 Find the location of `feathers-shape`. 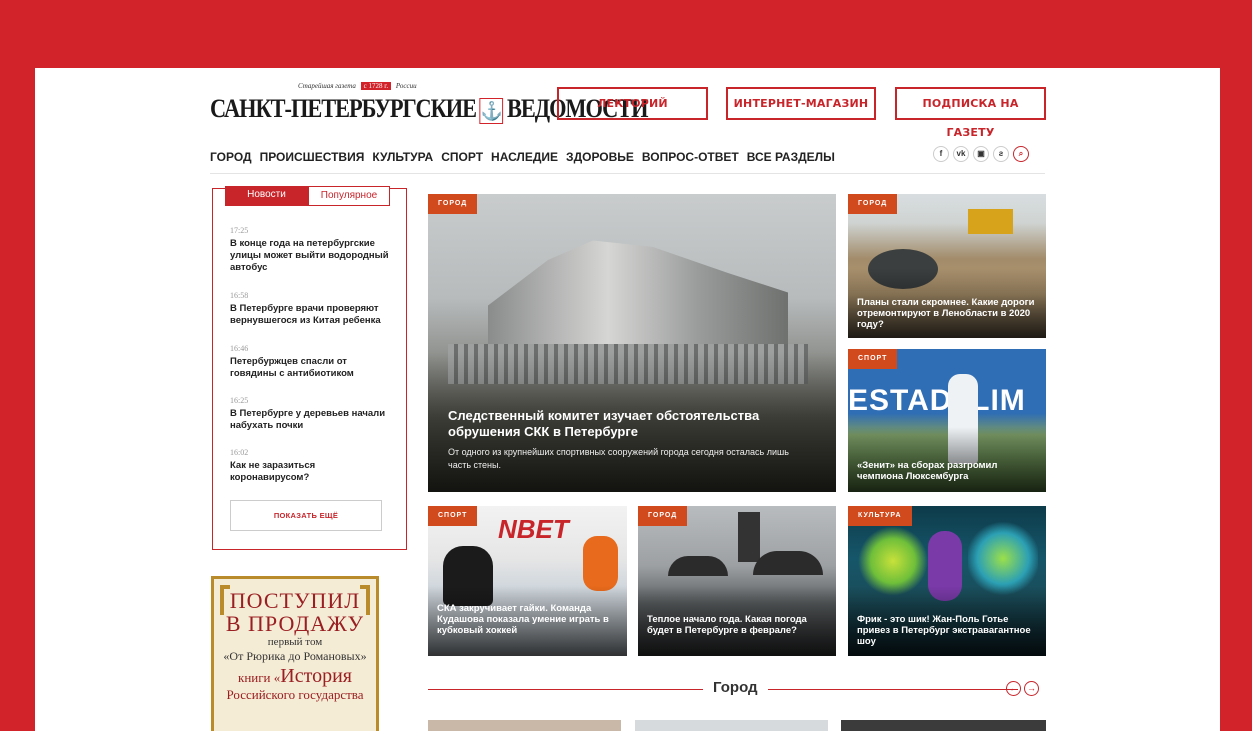

feathers-shape is located at coordinates (1003, 558).